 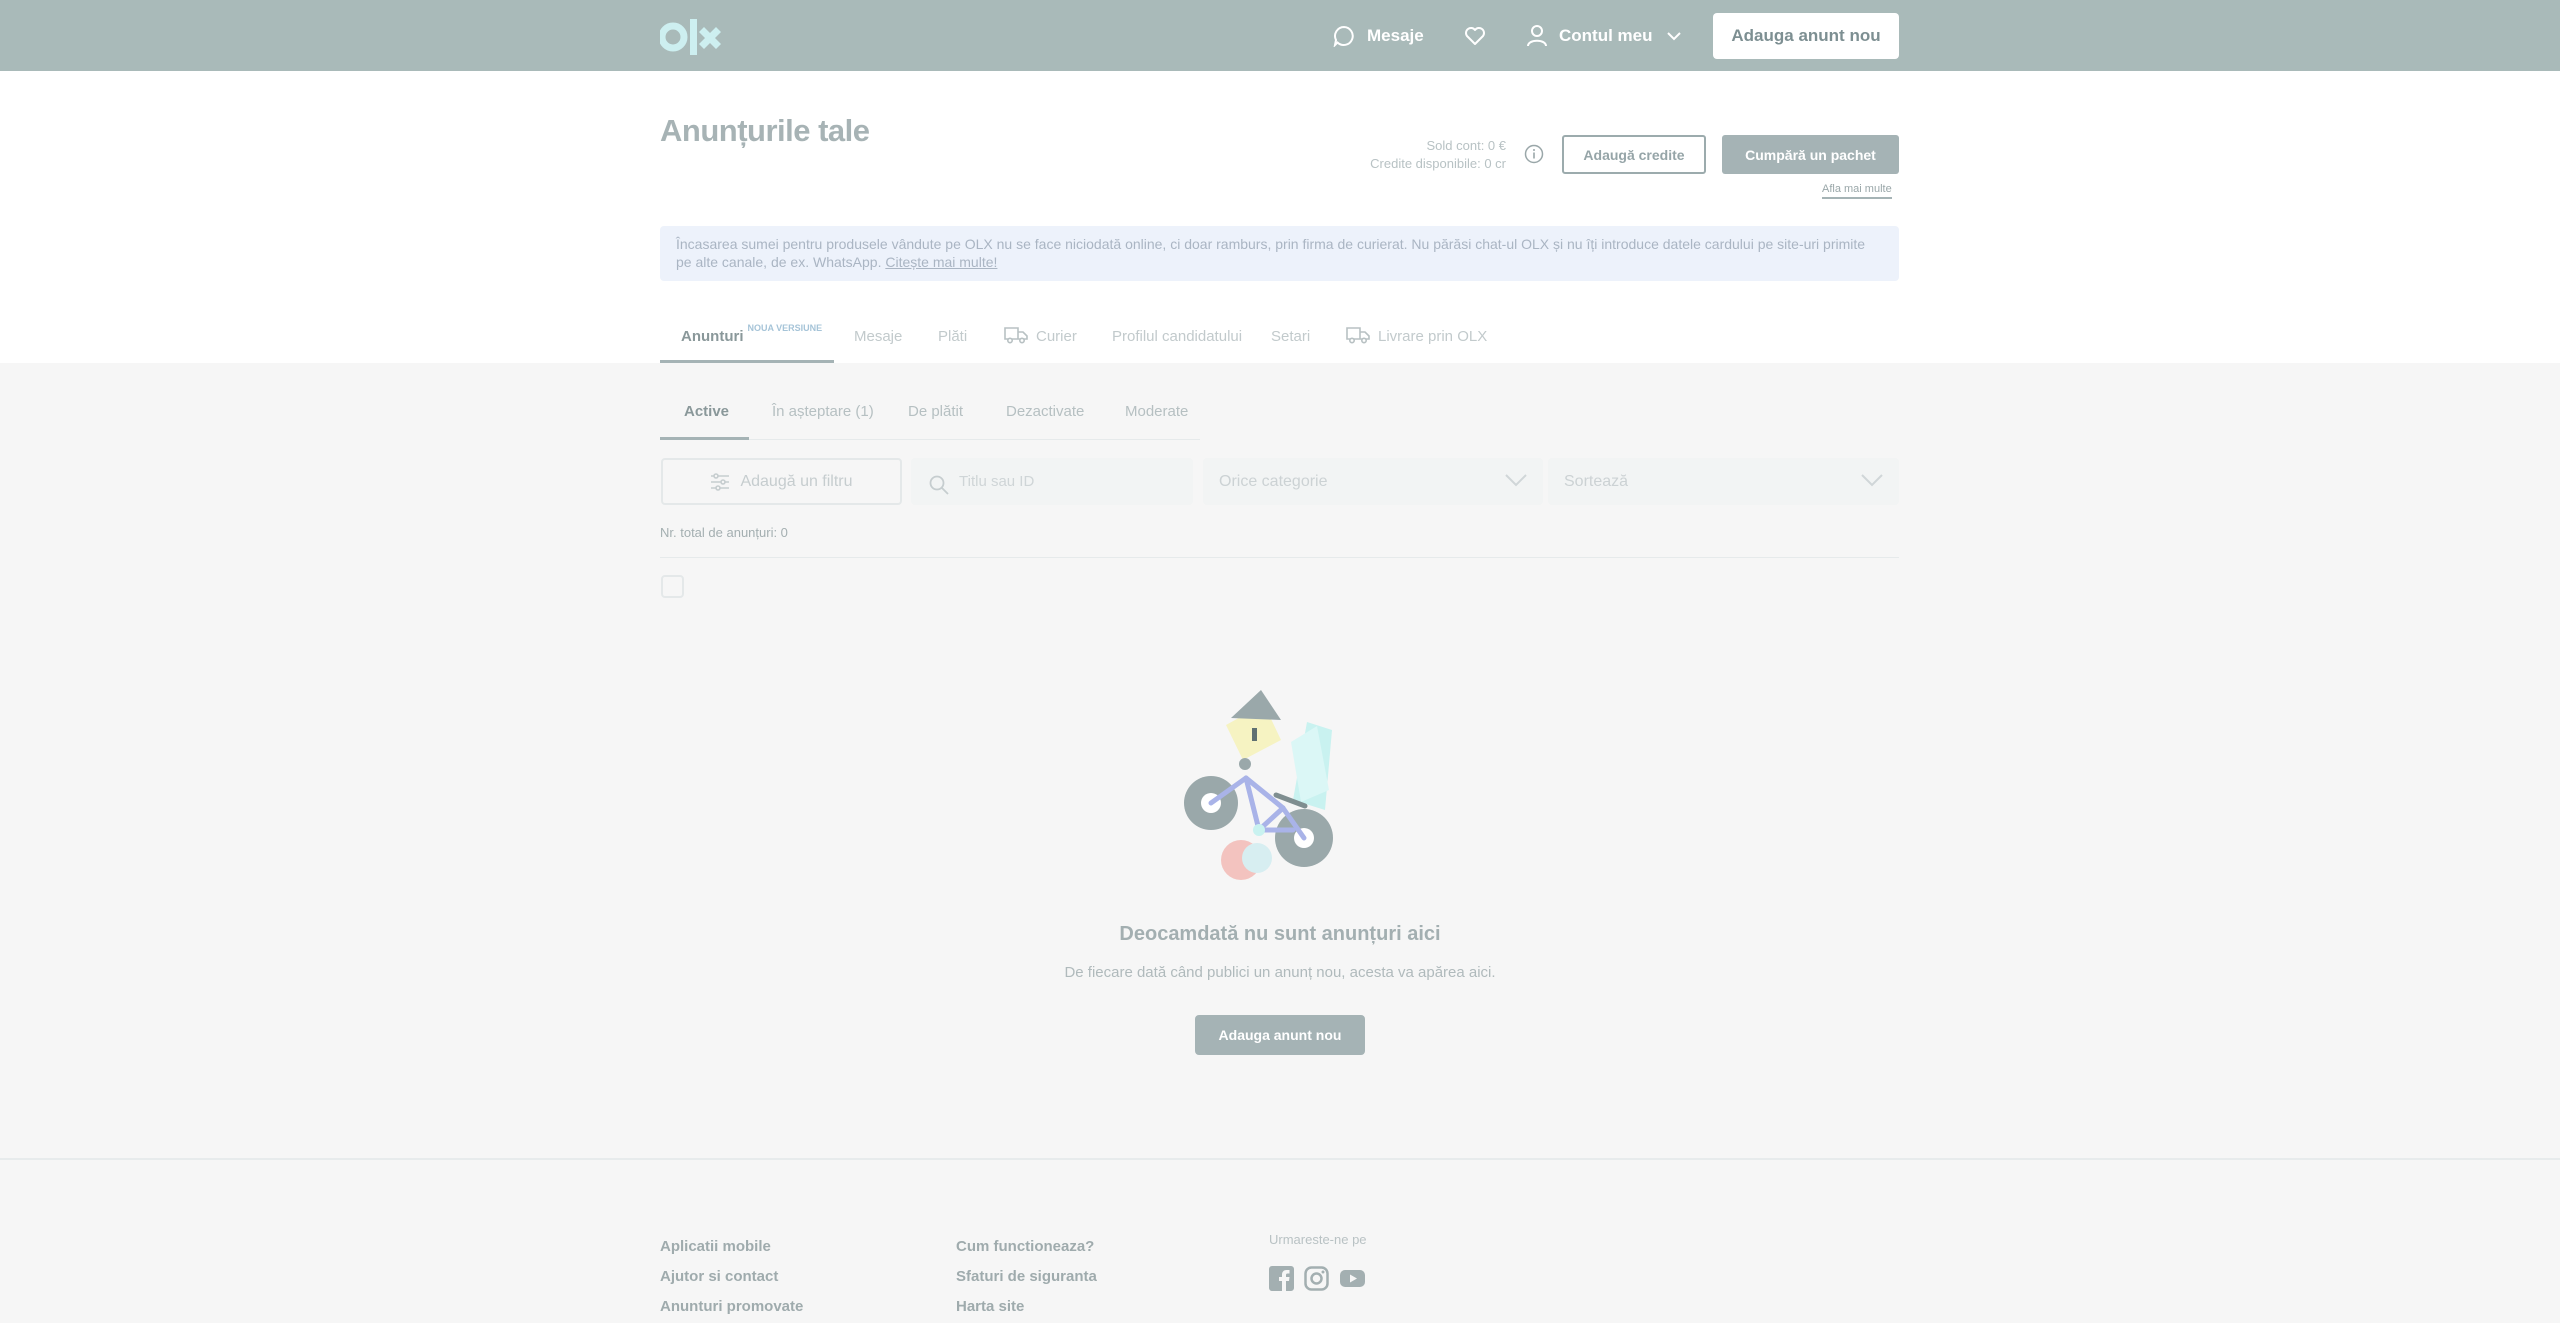 I want to click on tab-curier: Curier, so click(x=1058, y=340).